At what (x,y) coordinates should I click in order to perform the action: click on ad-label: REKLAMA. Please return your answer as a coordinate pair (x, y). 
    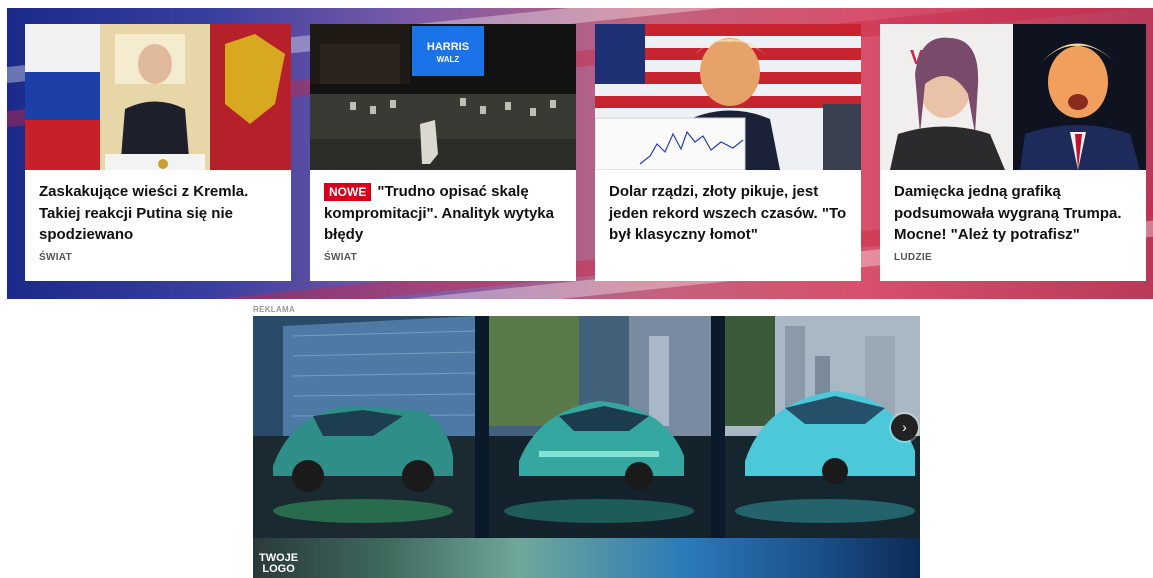
    Looking at the image, I should click on (274, 309).